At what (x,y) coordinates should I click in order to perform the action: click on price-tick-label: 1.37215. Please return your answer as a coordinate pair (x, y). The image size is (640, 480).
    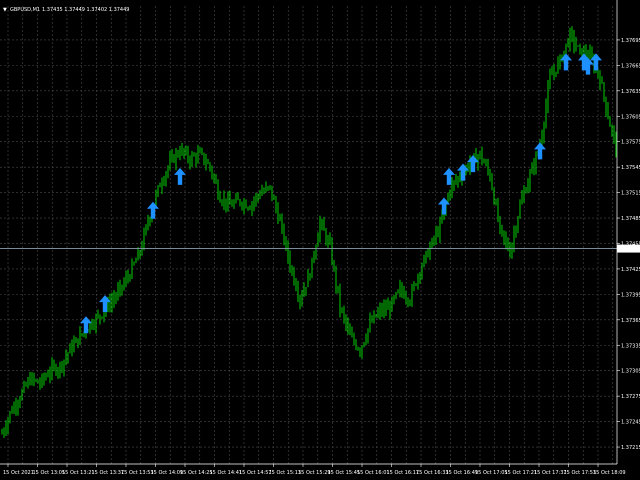
    Looking at the image, I should click on (630, 448).